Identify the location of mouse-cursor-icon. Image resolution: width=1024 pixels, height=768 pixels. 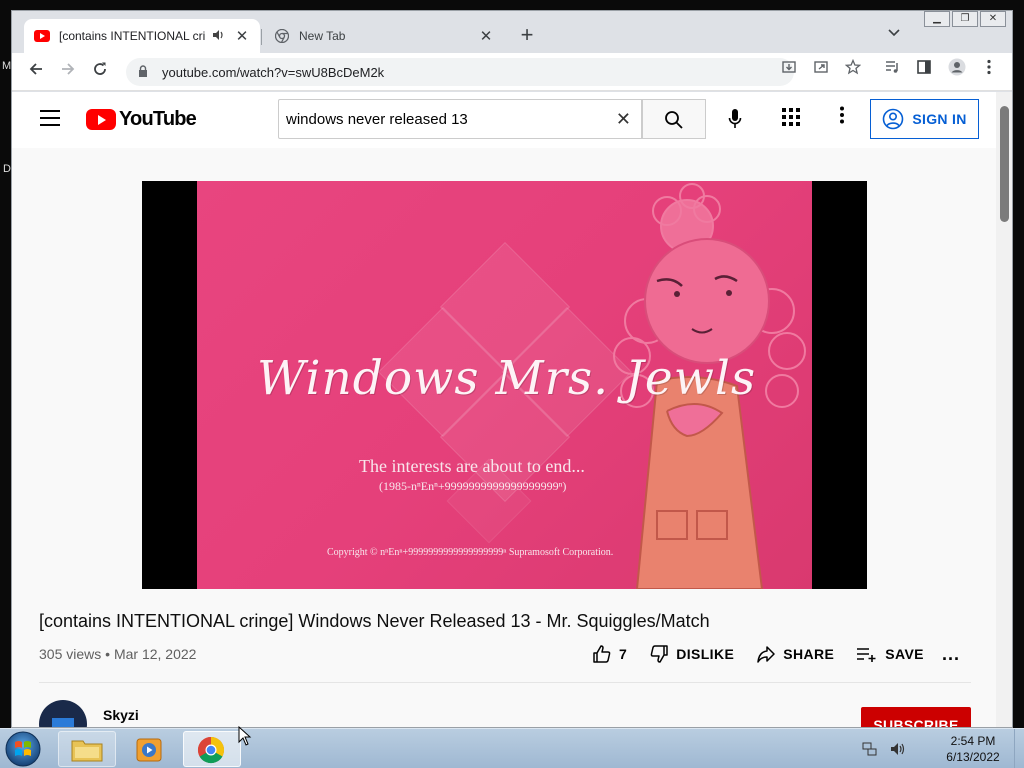
(245, 736).